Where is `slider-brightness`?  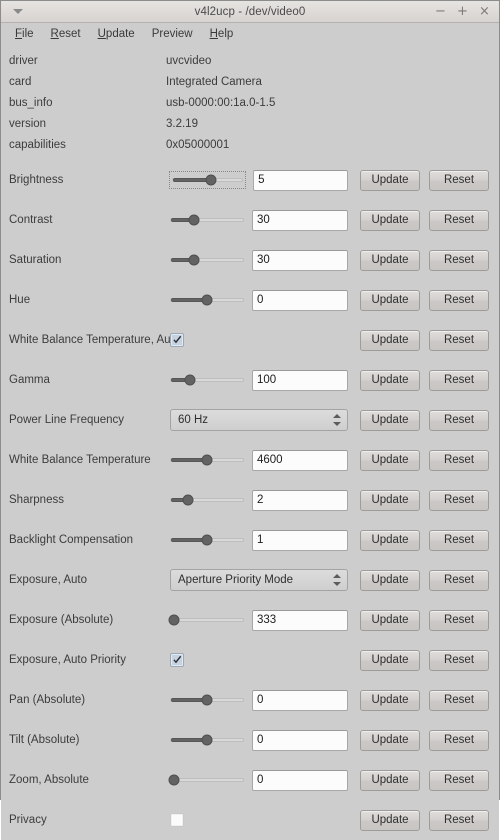 slider-brightness is located at coordinates (207, 180).